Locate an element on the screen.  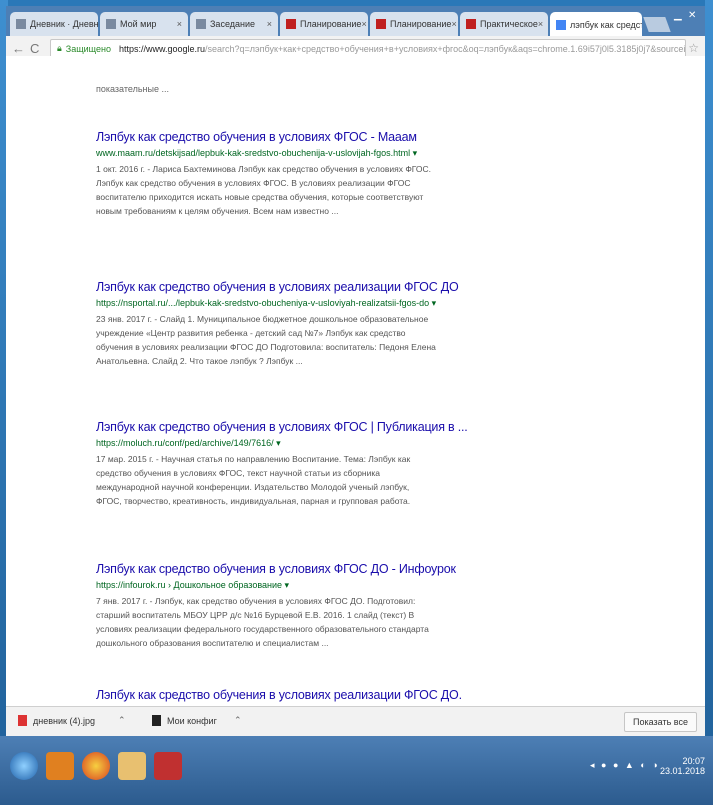
tab-label: Дневник · Дневник is located at coordinates (64, 24).